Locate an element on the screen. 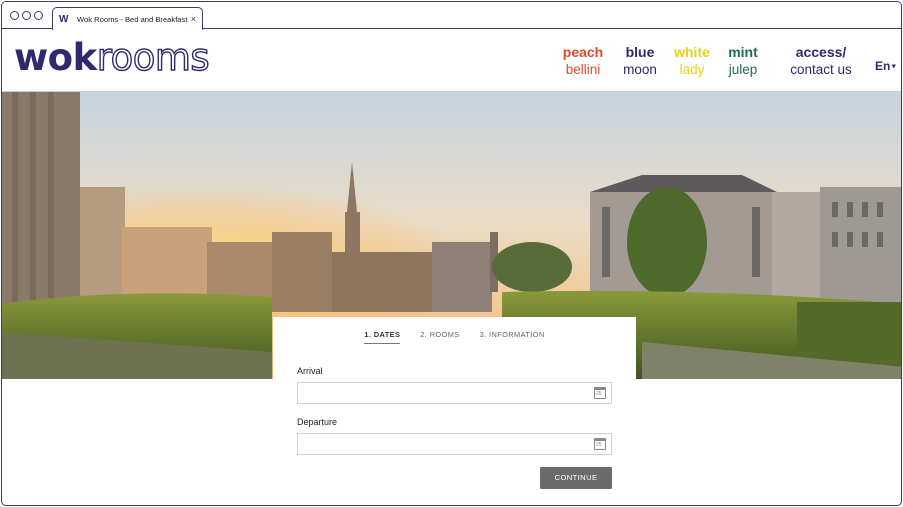 The image size is (903, 507). departure-label: Departure is located at coordinates (317, 422).